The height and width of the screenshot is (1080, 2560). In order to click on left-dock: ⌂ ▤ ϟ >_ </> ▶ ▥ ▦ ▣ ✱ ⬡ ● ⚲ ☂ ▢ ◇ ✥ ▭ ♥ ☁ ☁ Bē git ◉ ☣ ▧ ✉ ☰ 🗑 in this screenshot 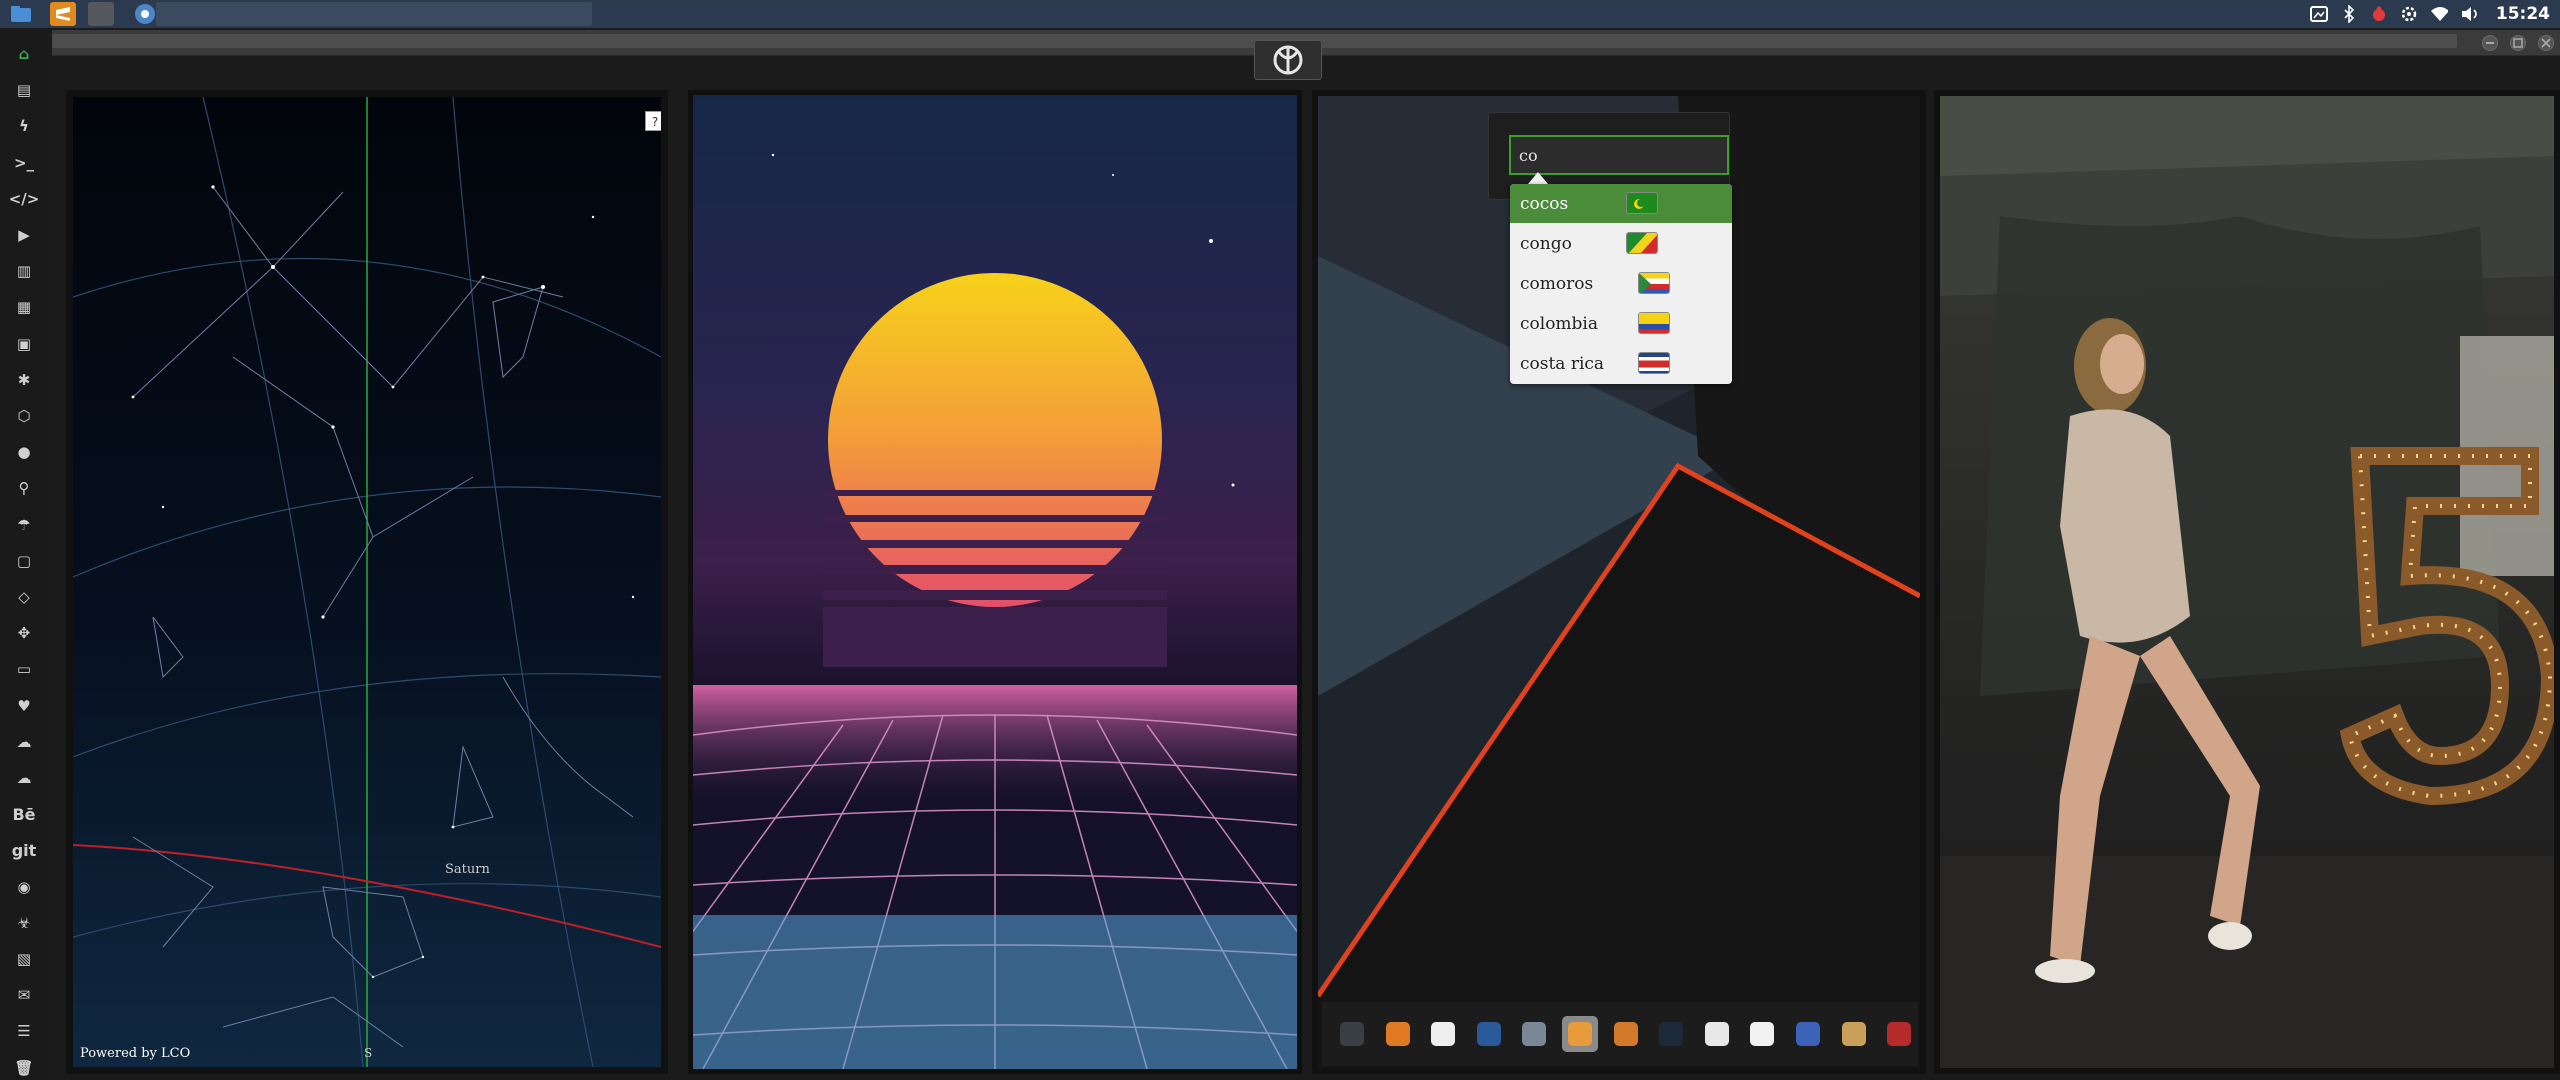, I will do `click(24, 554)`.